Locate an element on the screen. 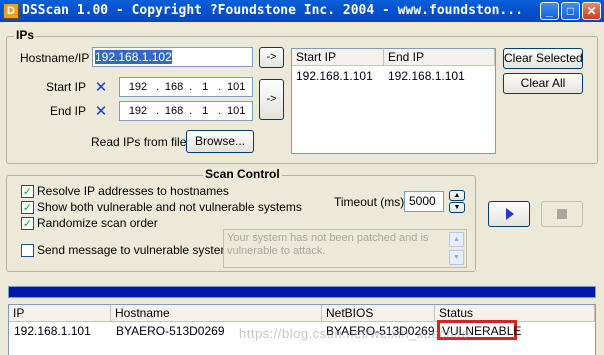 This screenshot has width=604, height=355. start-ip-input: 192. 168. 1. 101 is located at coordinates (186, 87).